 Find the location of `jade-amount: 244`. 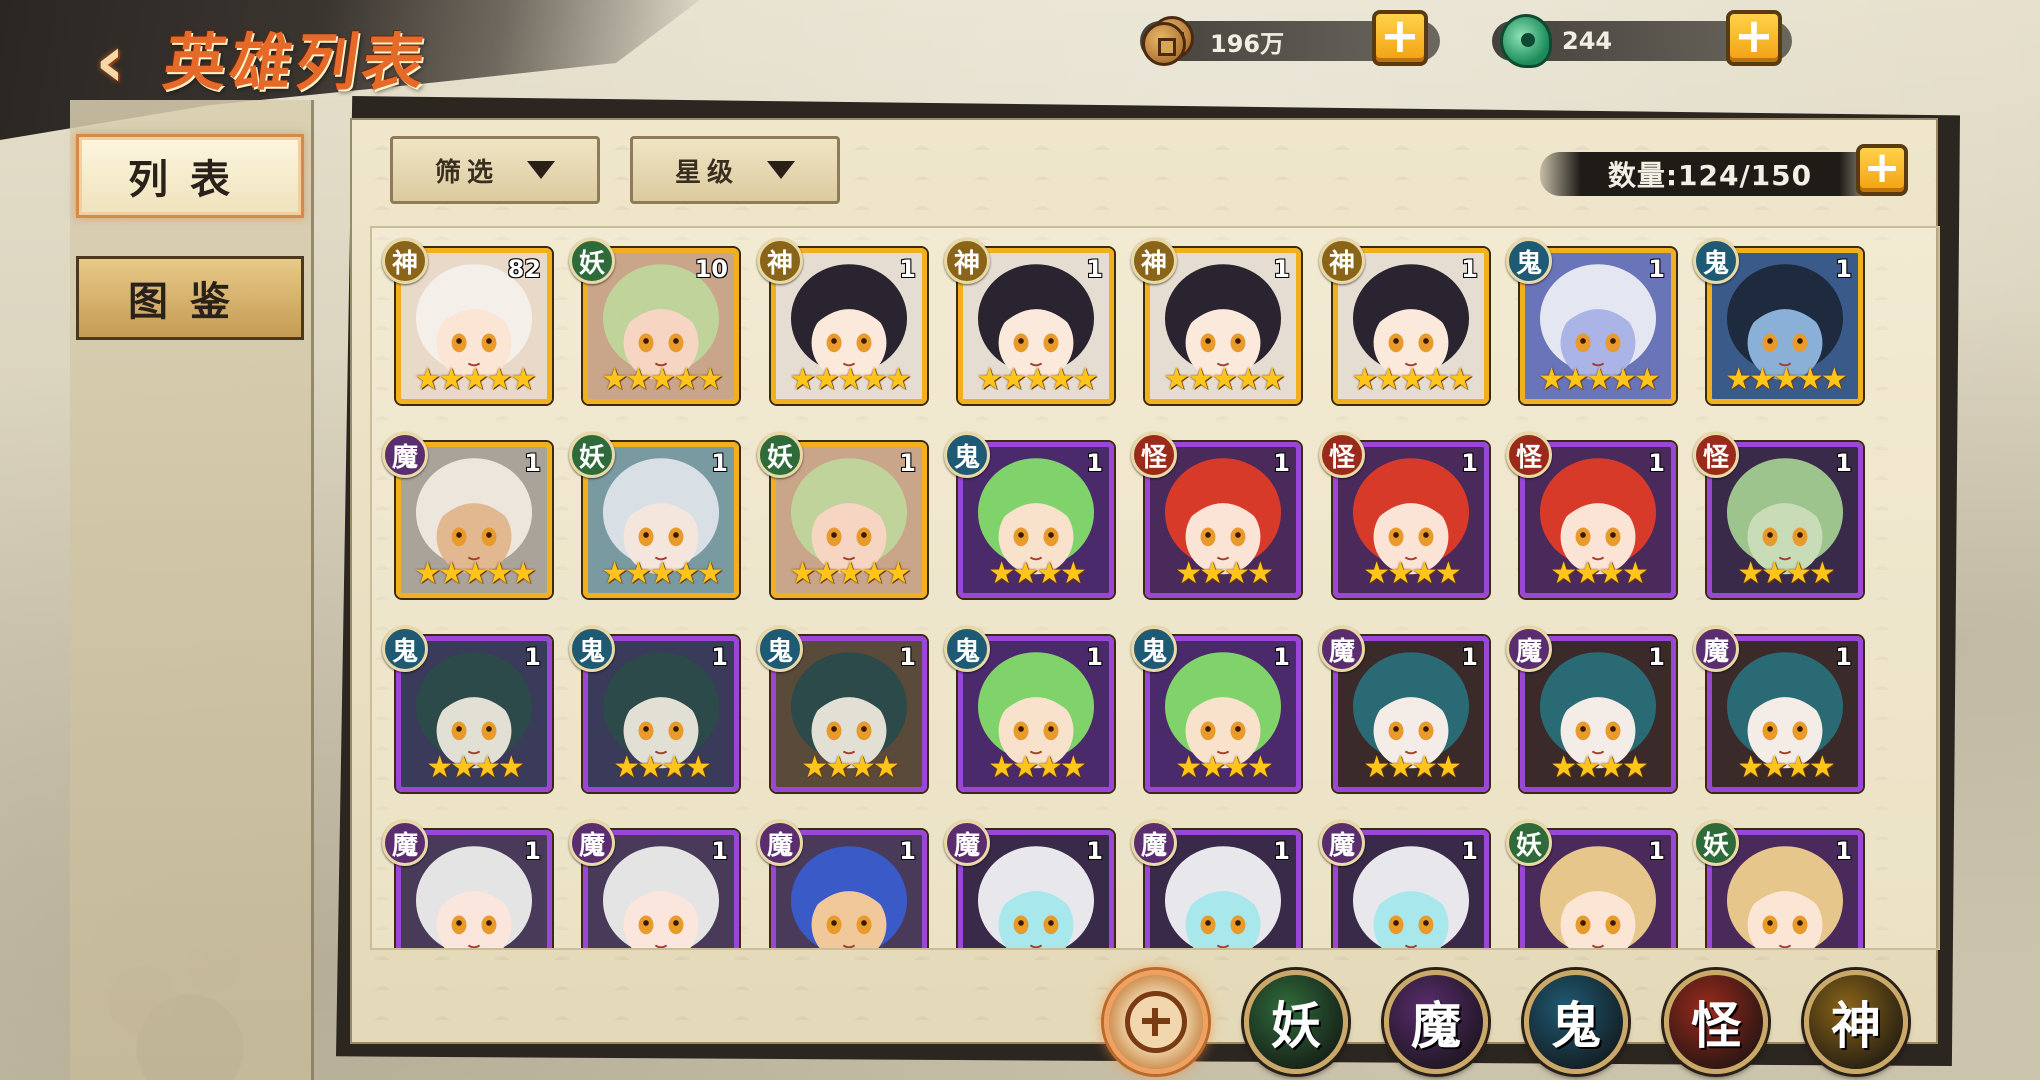

jade-amount: 244 is located at coordinates (1587, 41).